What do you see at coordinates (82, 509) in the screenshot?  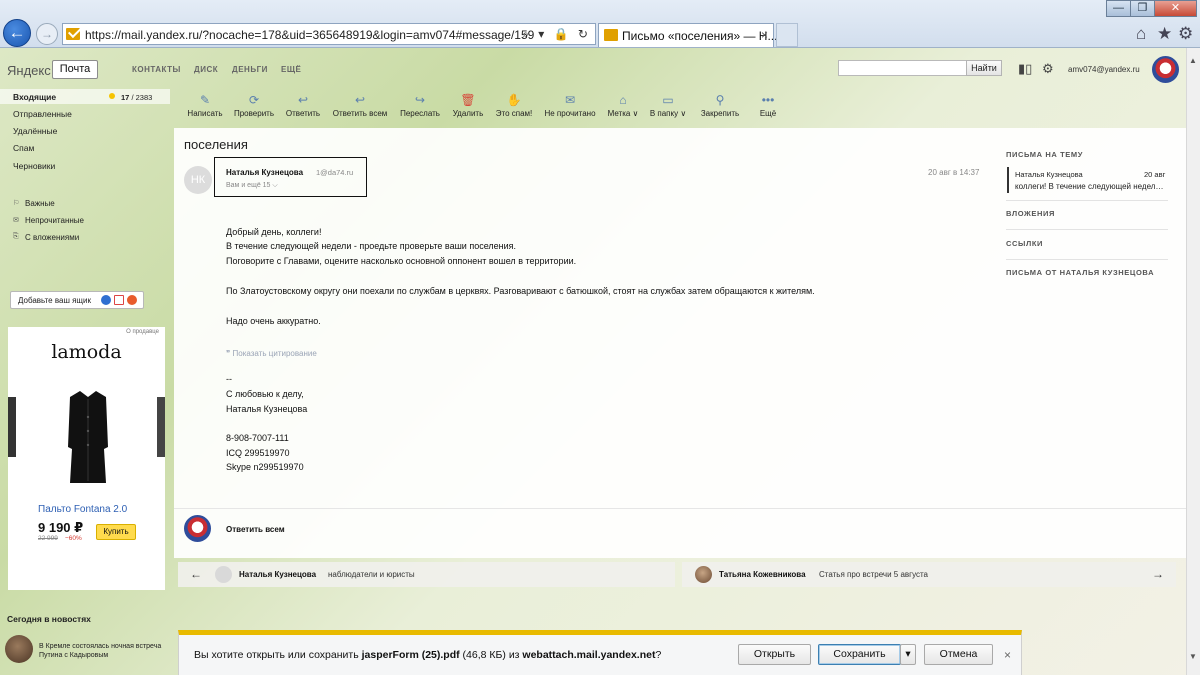 I see `ad-product-name: Пальто Fontana 2.0` at bounding box center [82, 509].